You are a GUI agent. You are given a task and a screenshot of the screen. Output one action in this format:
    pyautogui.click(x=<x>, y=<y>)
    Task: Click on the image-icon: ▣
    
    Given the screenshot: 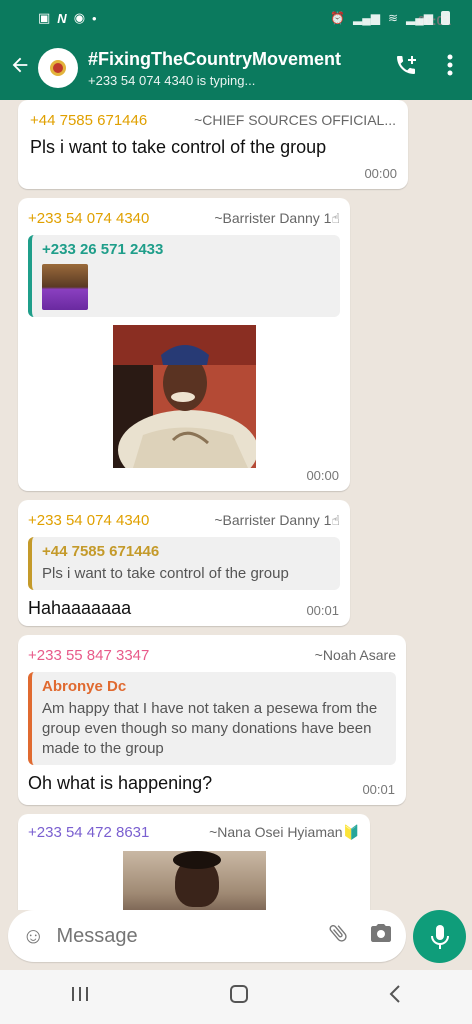 What is the action you would take?
    pyautogui.click(x=44, y=17)
    